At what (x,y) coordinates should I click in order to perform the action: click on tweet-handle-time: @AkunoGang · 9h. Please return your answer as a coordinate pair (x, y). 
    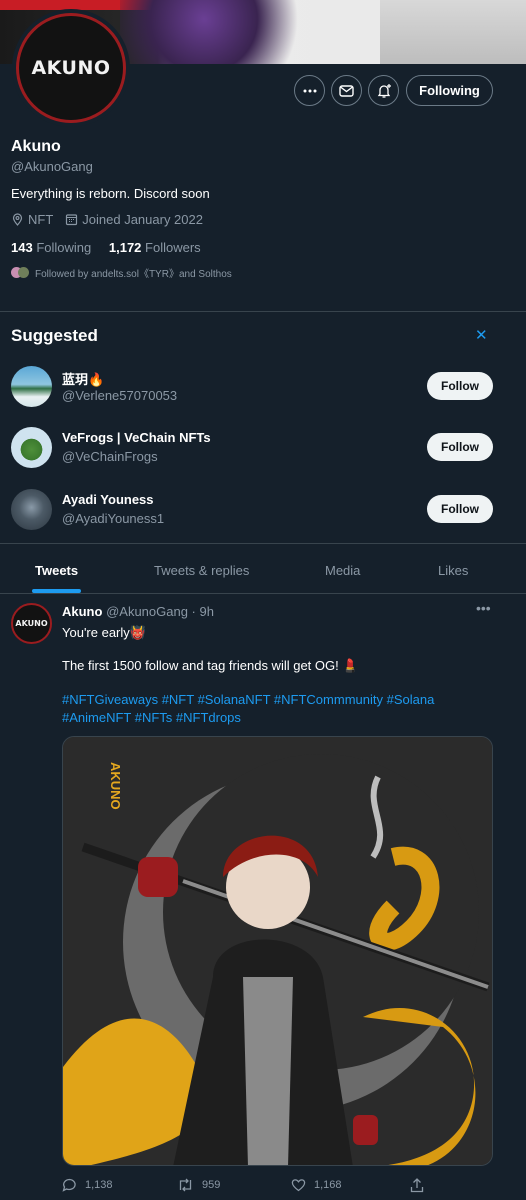
    Looking at the image, I should click on (160, 611).